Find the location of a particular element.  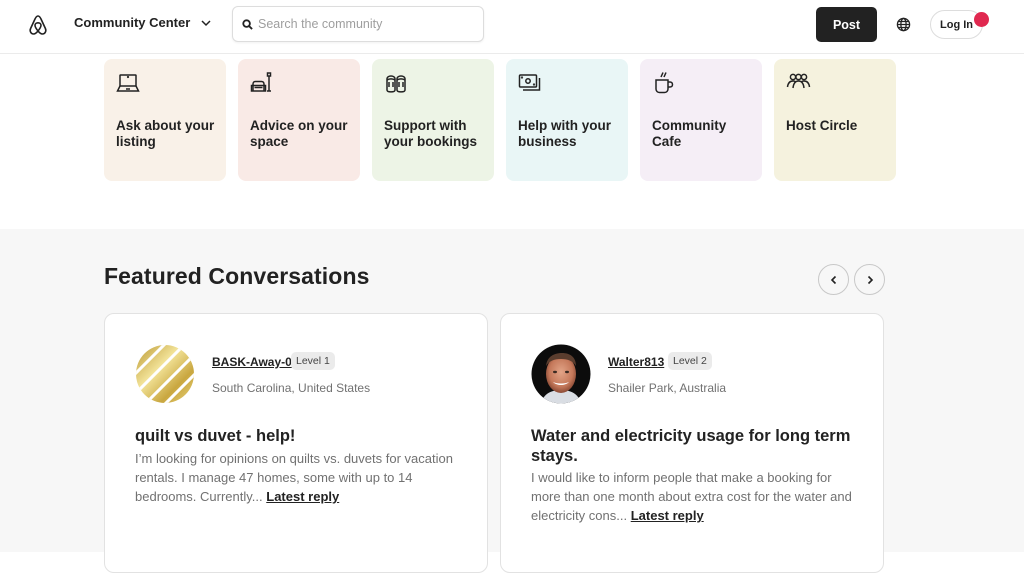

chevron-left-icon is located at coordinates (833, 279).